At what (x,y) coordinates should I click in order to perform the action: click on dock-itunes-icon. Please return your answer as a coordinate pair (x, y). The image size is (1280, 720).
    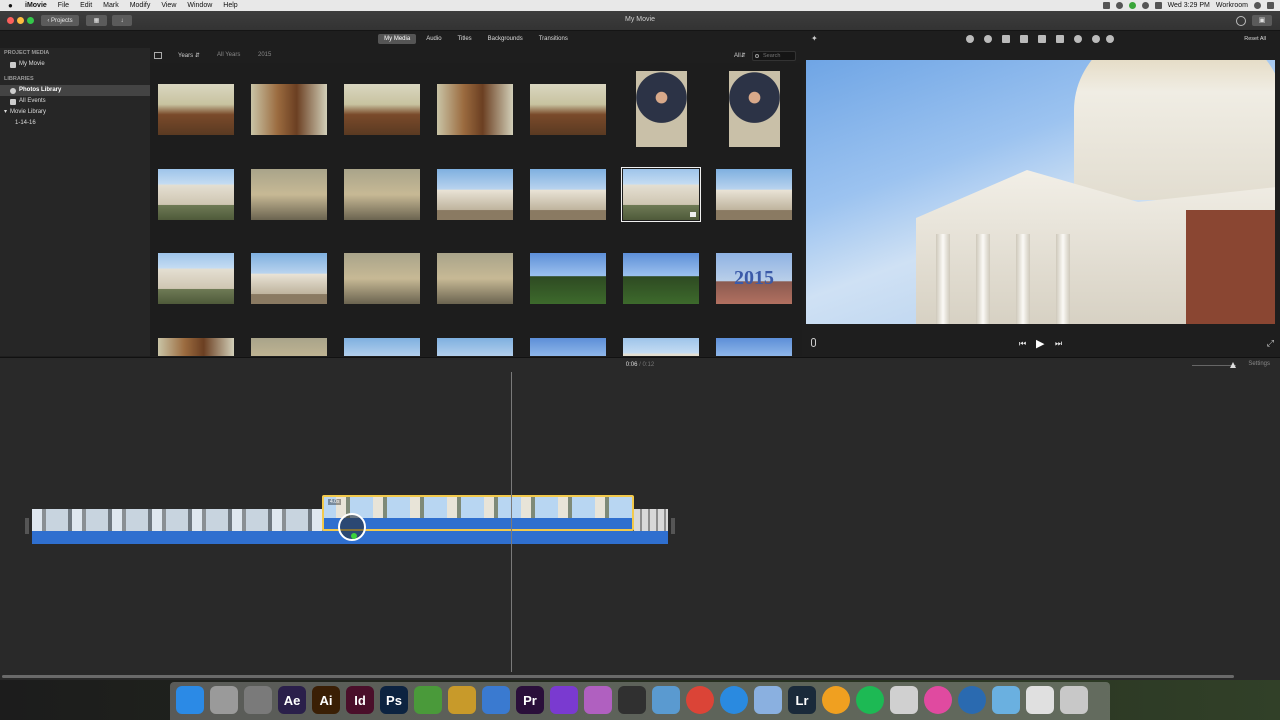
    Looking at the image, I should click on (938, 700).